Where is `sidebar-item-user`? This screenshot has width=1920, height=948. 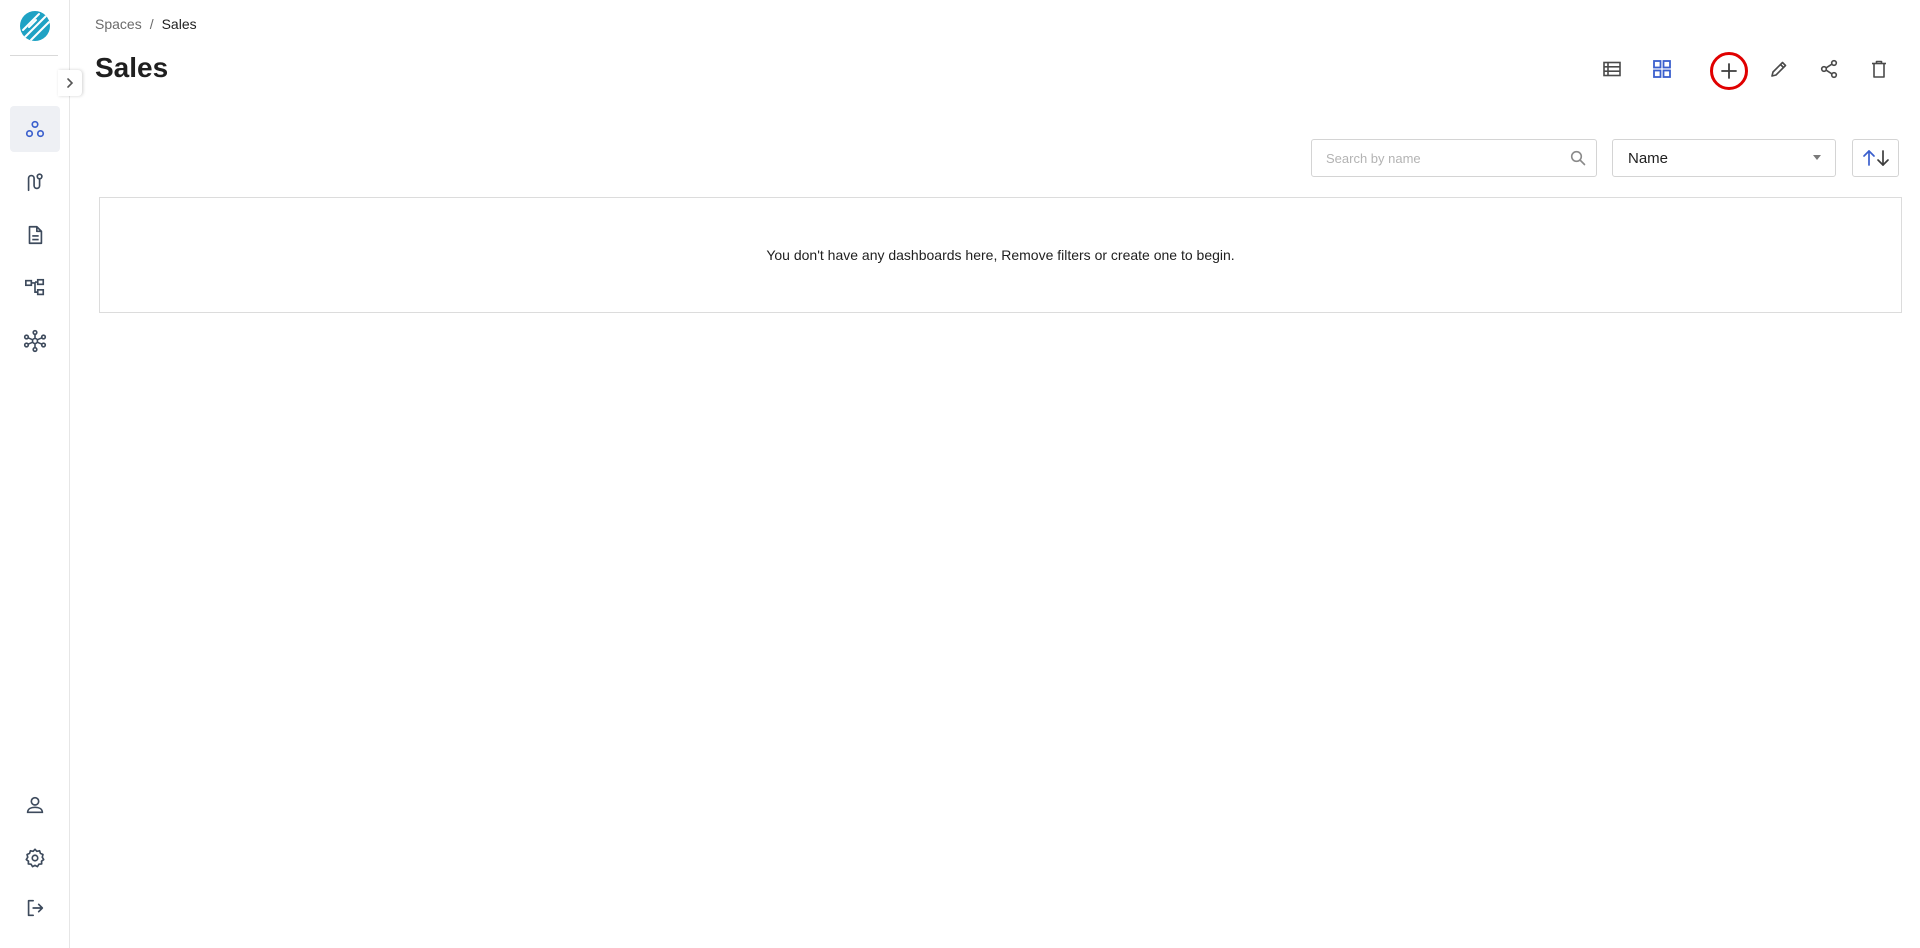
sidebar-item-user is located at coordinates (35, 805).